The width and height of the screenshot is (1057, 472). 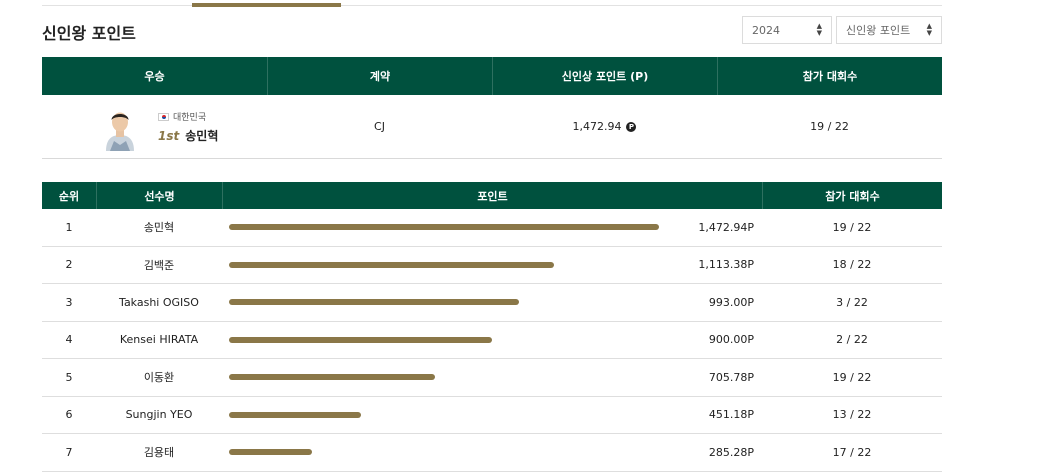 What do you see at coordinates (852, 340) in the screenshot?
I see `row-events: 2 / 22` at bounding box center [852, 340].